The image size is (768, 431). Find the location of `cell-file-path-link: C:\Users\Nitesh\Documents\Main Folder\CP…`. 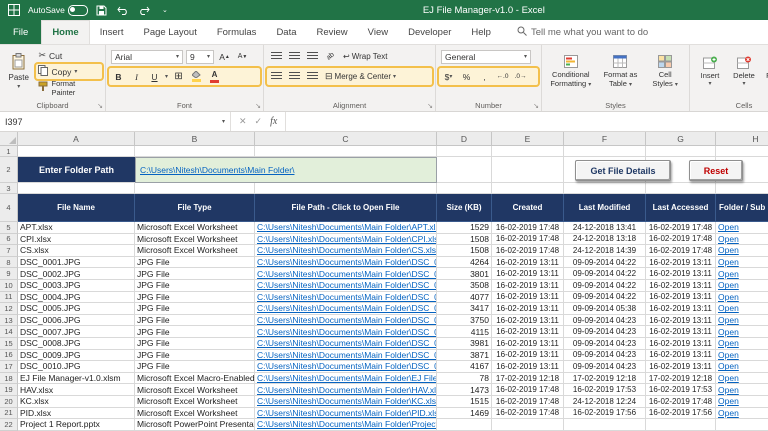

cell-file-path-link: C:\Users\Nitesh\Documents\Main Folder\CP… is located at coordinates (346, 239).